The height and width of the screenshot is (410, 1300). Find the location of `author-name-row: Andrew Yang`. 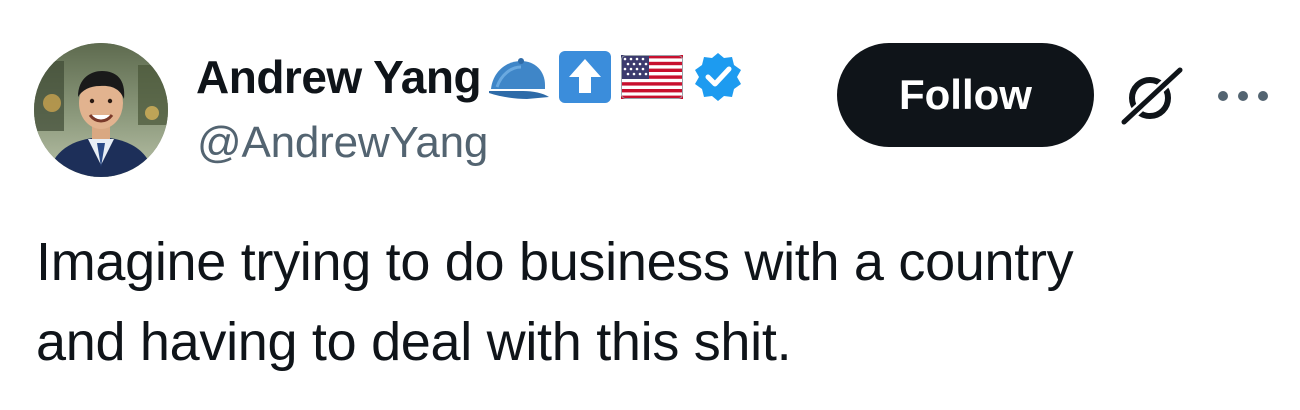

author-name-row: Andrew Yang is located at coordinates (470, 77).